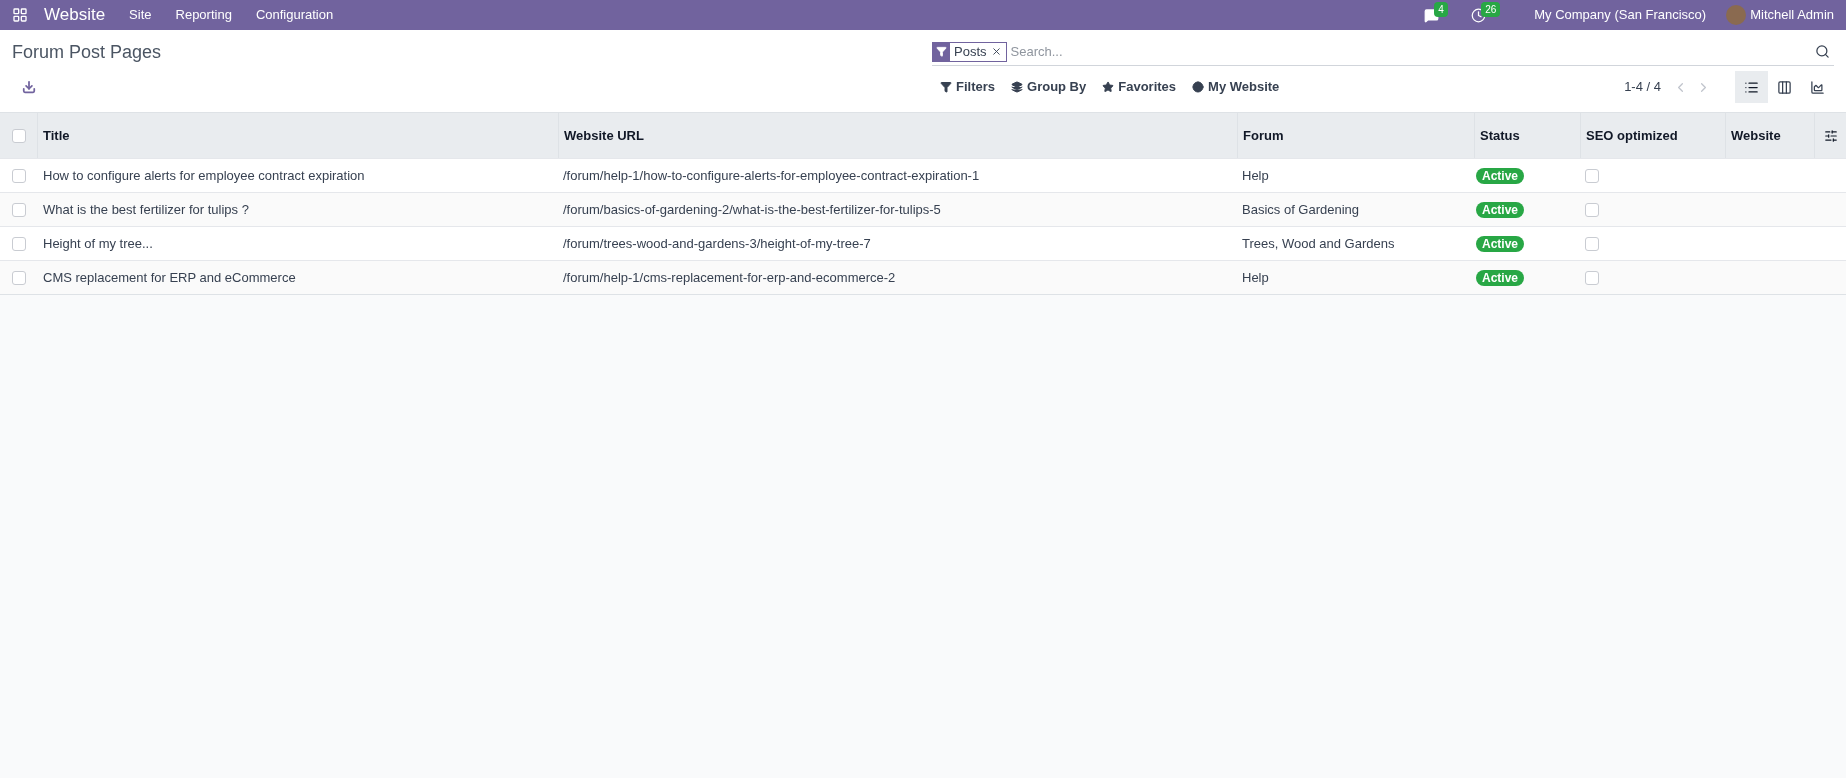 This screenshot has height=778, width=1846. I want to click on column-header: Status, so click(1500, 135).